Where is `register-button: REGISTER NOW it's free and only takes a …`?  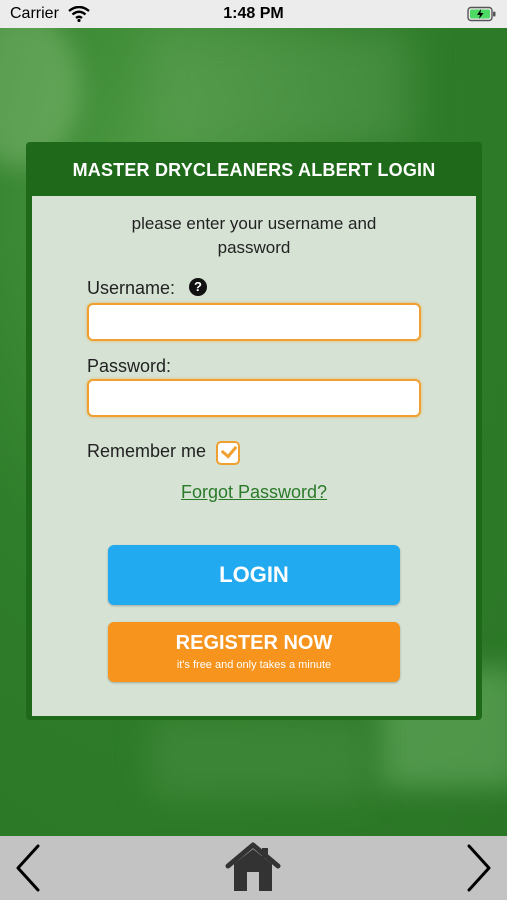
register-button: REGISTER NOW it's free and only takes a … is located at coordinates (254, 652).